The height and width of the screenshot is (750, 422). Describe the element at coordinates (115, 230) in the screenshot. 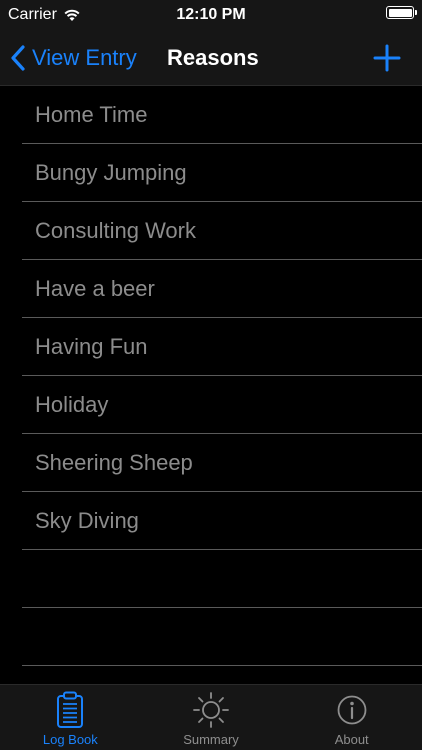

I see `list-item-label: Consulting Work` at that location.